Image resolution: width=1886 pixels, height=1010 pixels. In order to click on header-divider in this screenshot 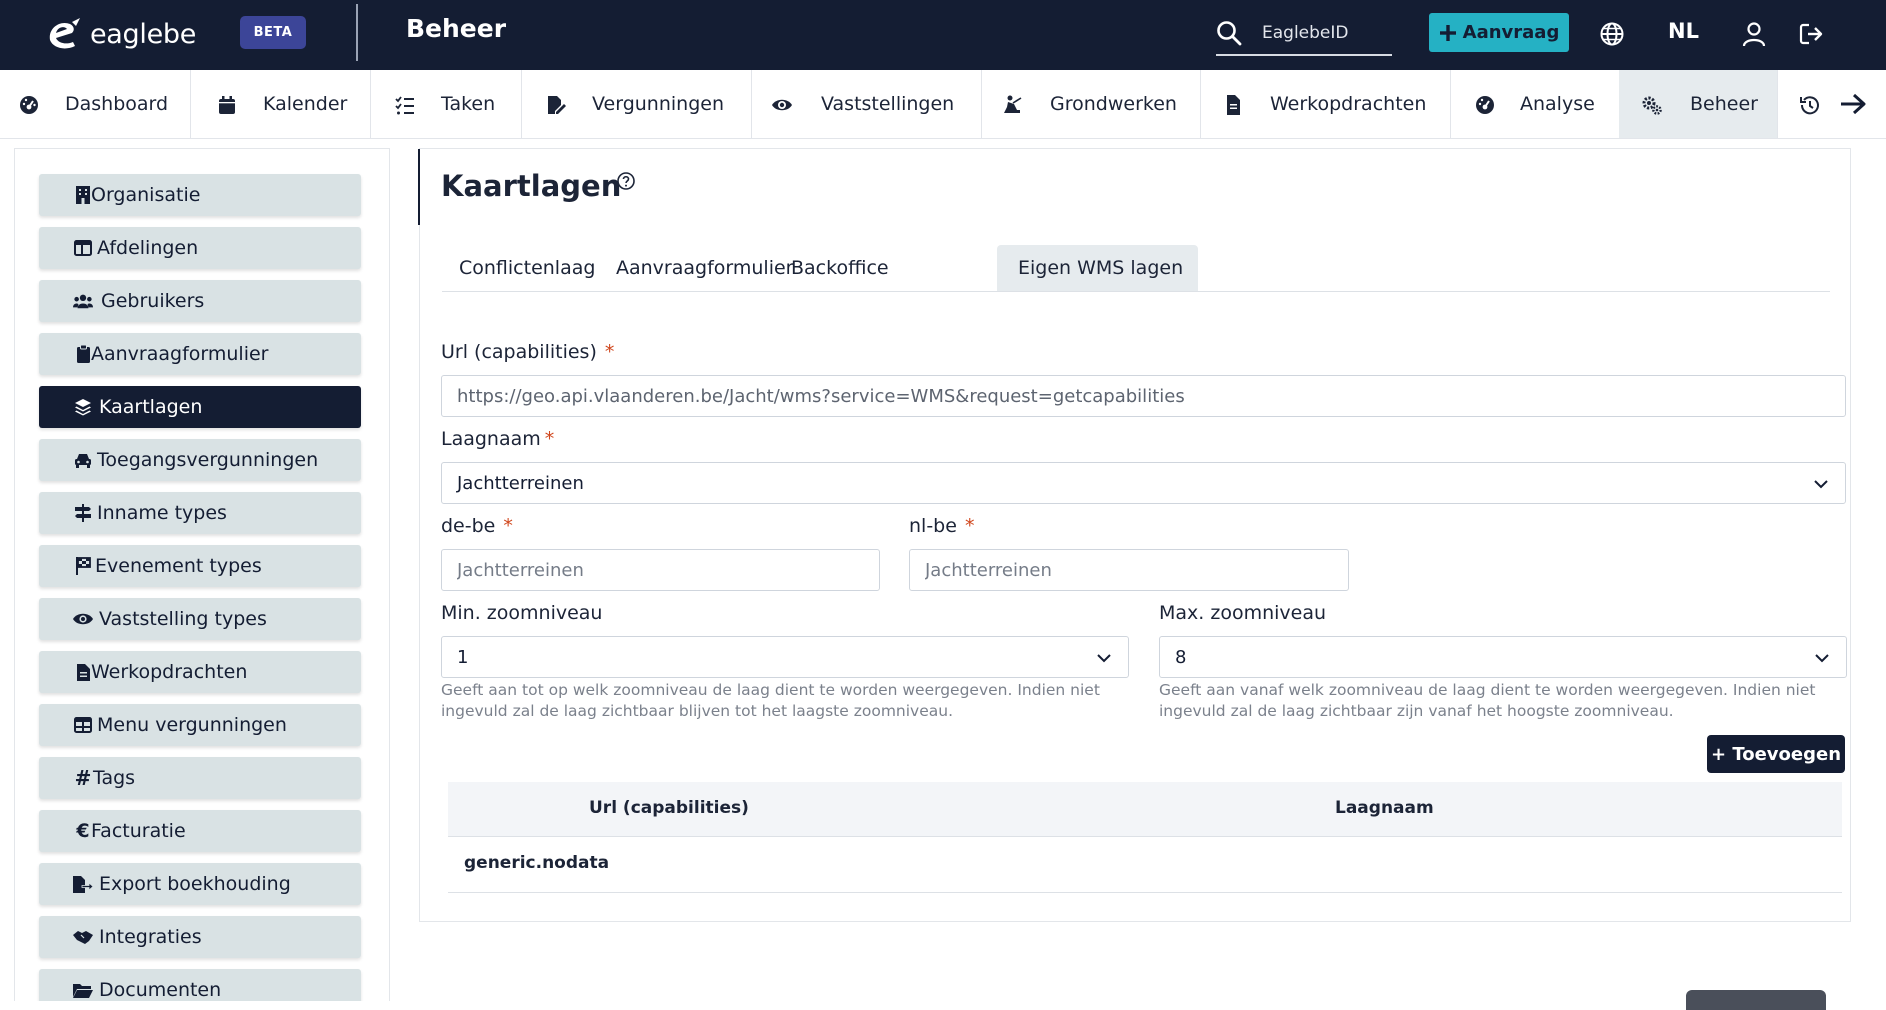, I will do `click(357, 32)`.